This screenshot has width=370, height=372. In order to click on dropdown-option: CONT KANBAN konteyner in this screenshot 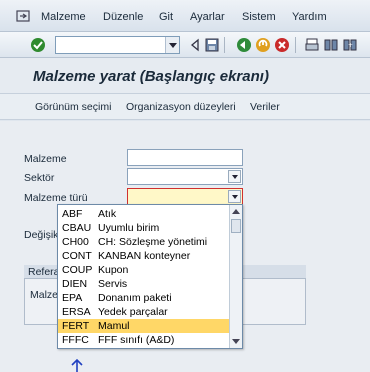, I will do `click(144, 256)`.